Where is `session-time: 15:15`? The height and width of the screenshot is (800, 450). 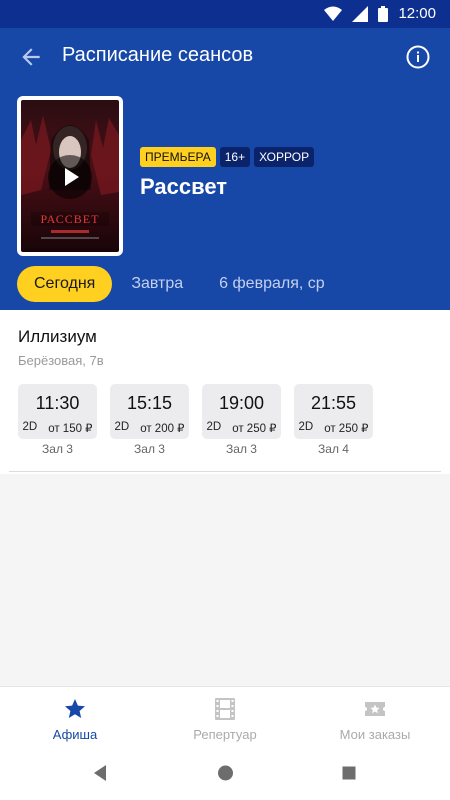 session-time: 15:15 is located at coordinates (149, 403).